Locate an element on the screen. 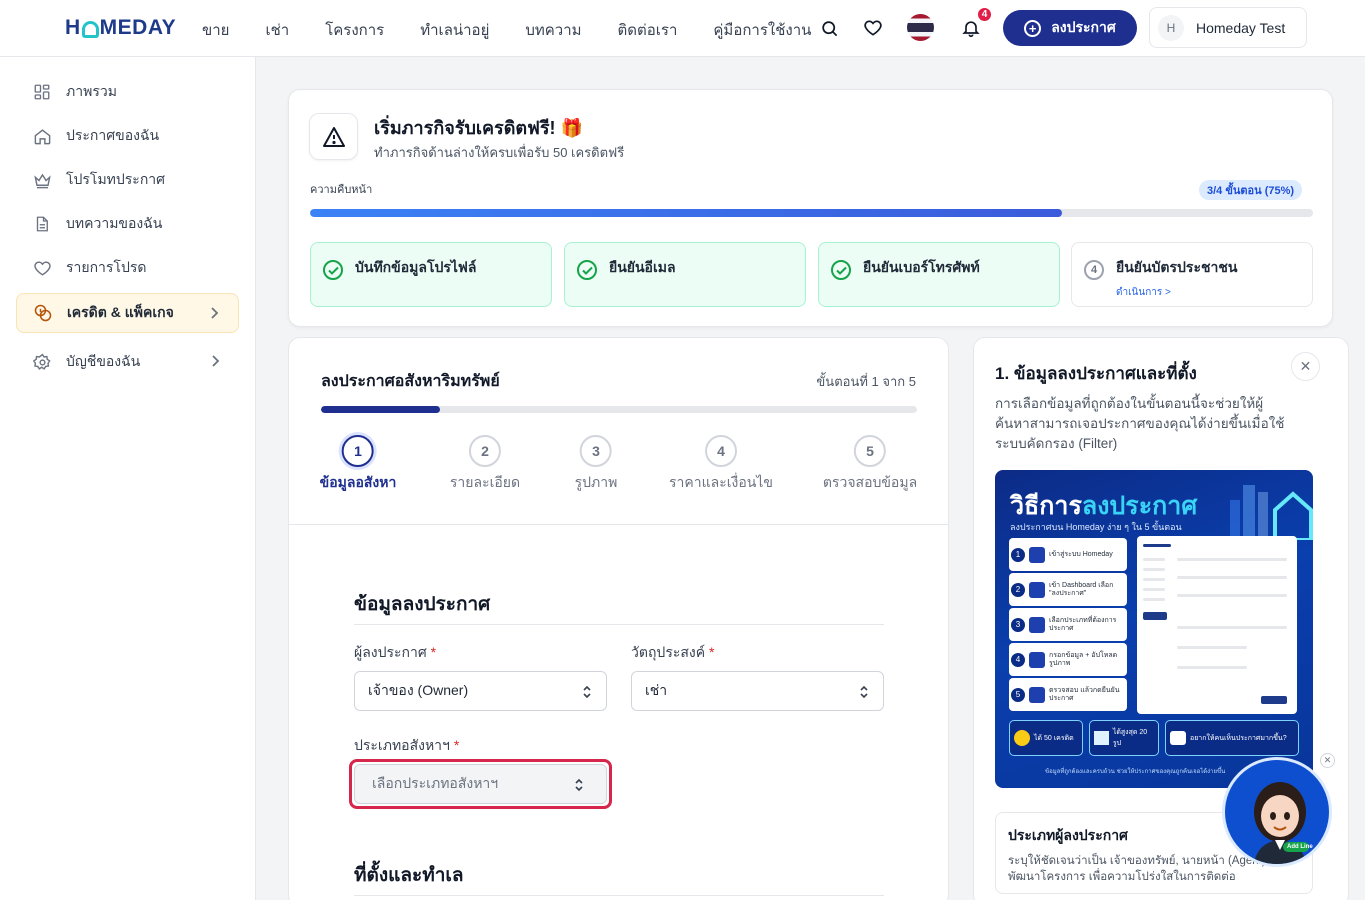 The height and width of the screenshot is (900, 1365). user-name: Homeday Test is located at coordinates (1241, 27).